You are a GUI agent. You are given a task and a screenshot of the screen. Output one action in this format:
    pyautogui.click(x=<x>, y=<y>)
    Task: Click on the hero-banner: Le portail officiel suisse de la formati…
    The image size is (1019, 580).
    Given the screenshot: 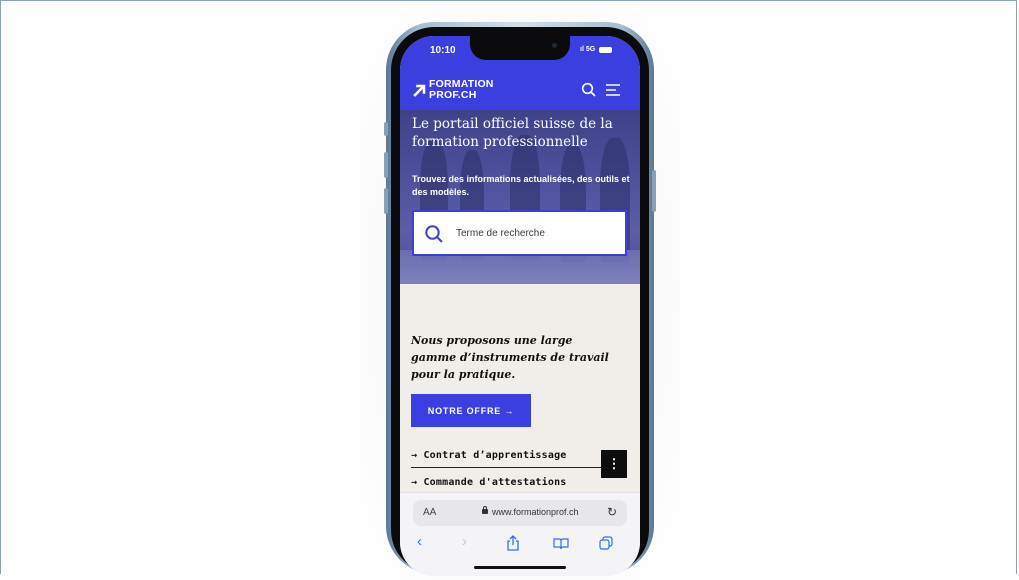 What is the action you would take?
    pyautogui.click(x=520, y=197)
    